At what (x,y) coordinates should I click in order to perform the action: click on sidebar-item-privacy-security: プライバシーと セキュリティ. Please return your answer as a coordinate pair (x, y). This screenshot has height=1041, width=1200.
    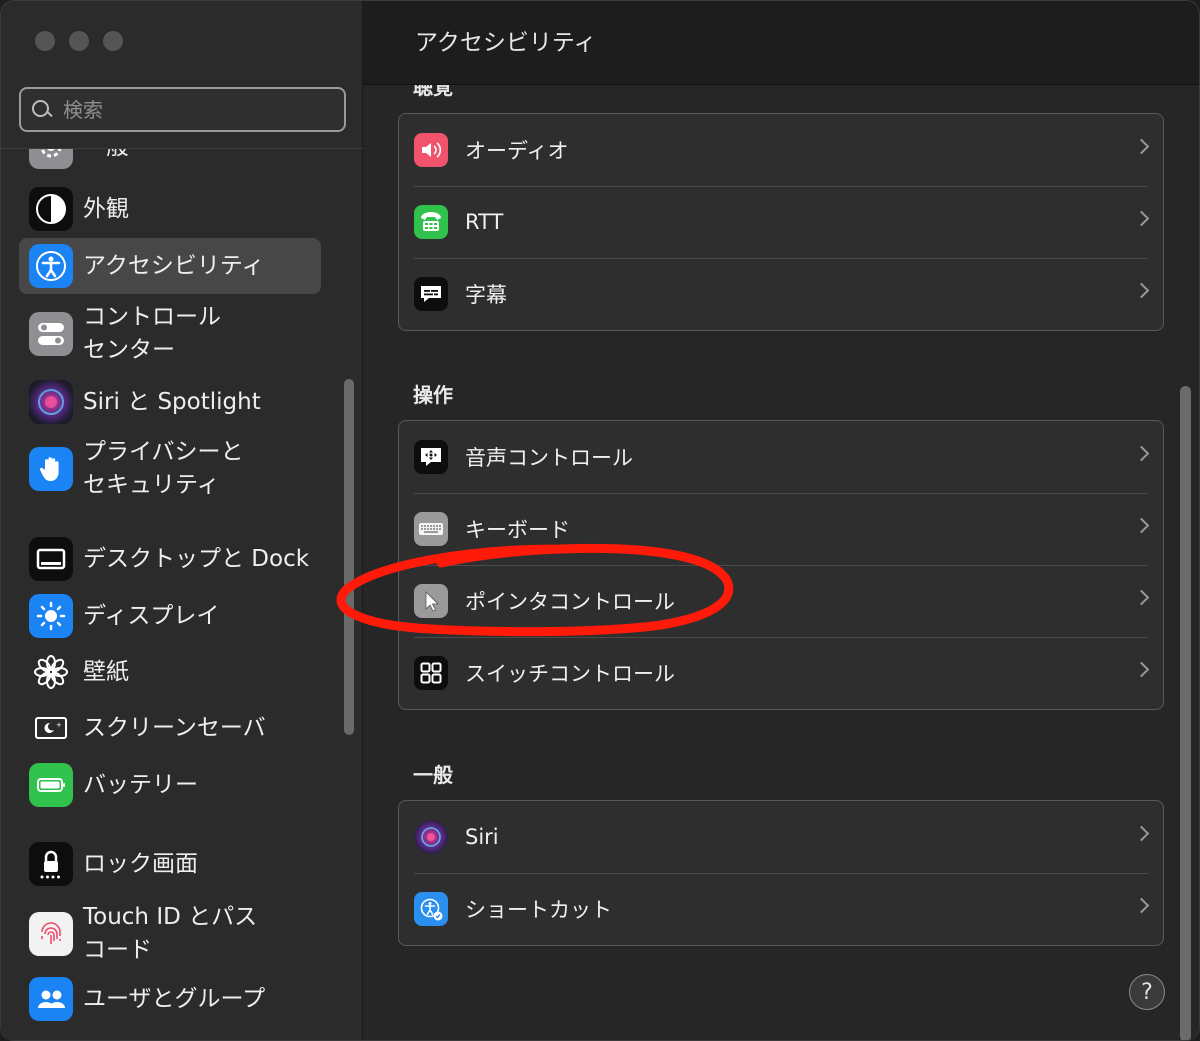
    Looking at the image, I should click on (170, 469).